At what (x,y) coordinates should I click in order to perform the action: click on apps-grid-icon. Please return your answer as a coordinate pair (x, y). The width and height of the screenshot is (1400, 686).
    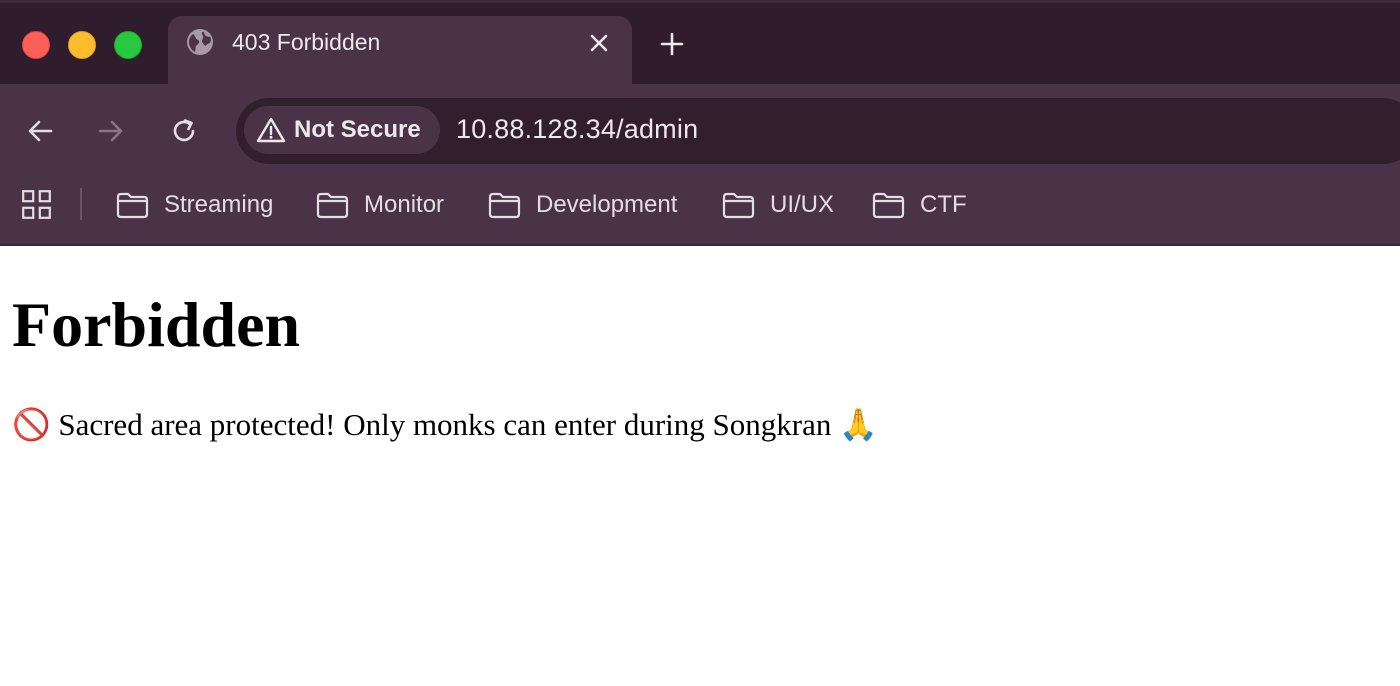
    Looking at the image, I should click on (36, 204).